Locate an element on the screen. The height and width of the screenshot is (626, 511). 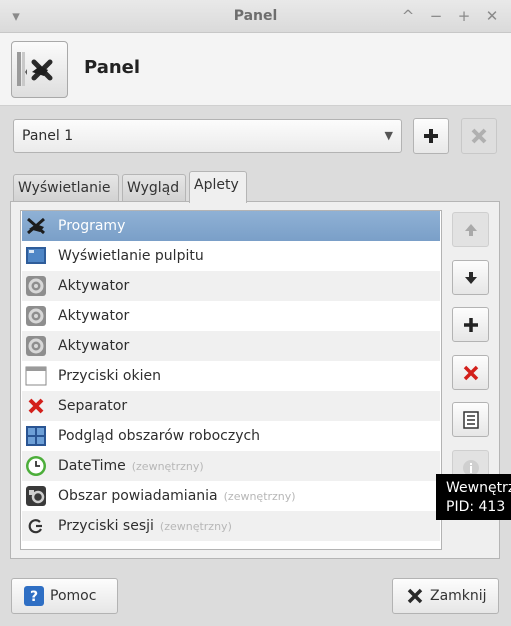
list-item: Obszar powiadamiania (zewnętrzny) is located at coordinates (231, 496).